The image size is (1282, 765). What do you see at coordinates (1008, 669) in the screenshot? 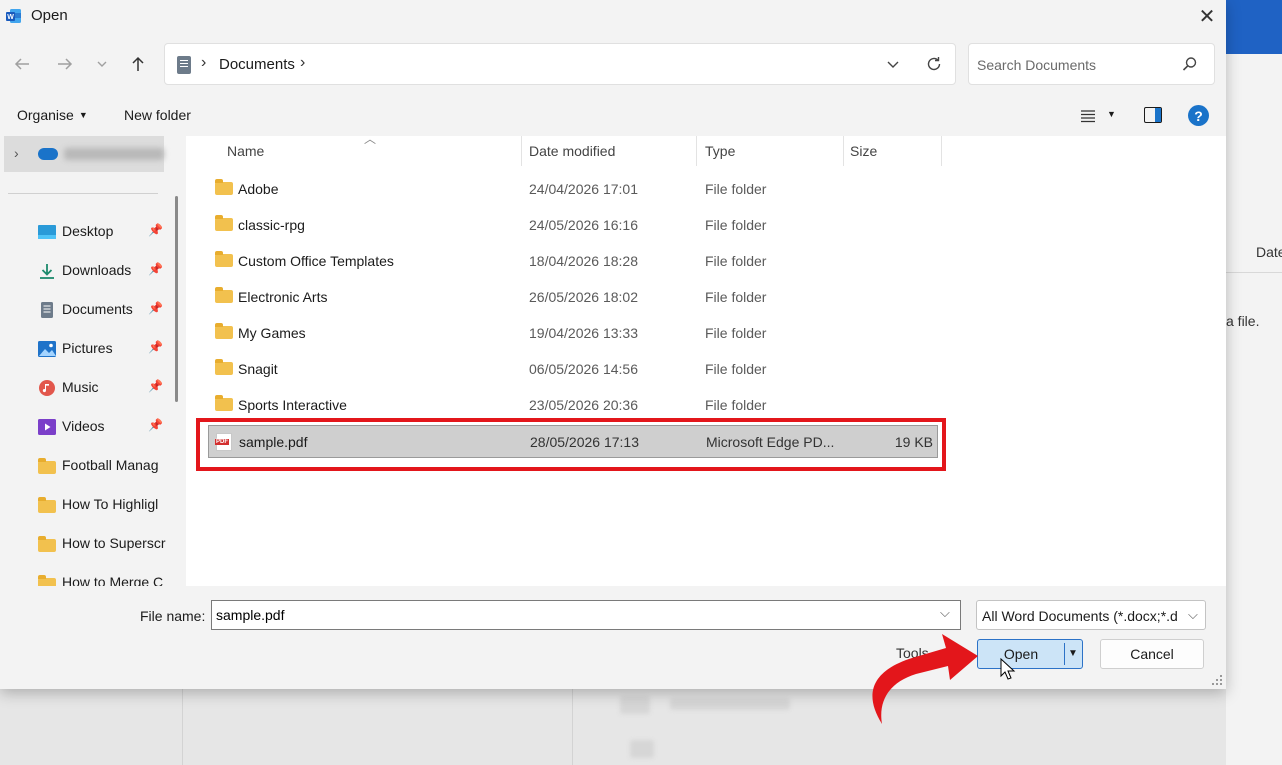
I see `mouse-cursor-icon` at bounding box center [1008, 669].